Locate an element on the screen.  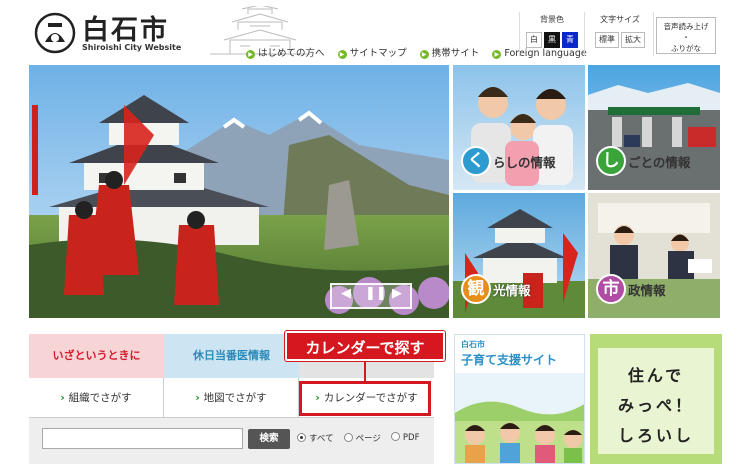
bg-color-tool: 背景色 白 黒 青 is located at coordinates (552, 31).